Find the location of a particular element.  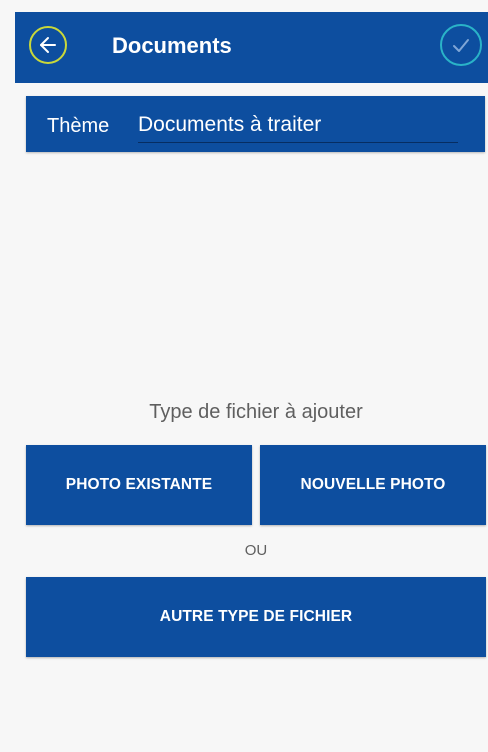

other-file-type-button: AUTRE TYPE DE FICHIER is located at coordinates (256, 617).